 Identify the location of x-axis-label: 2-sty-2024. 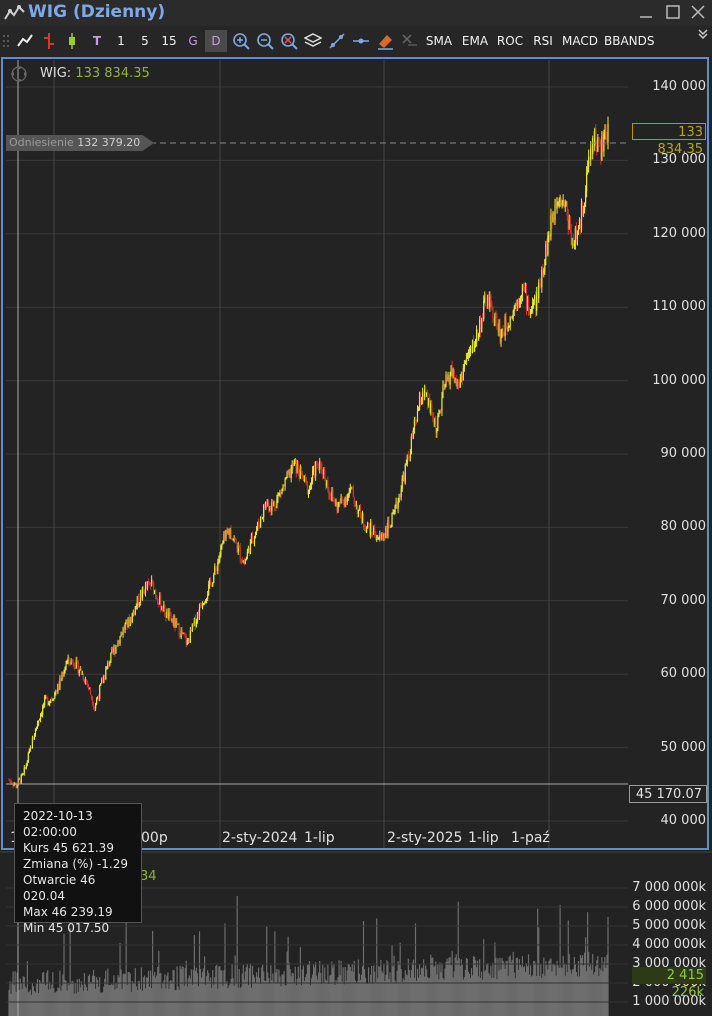
(260, 838).